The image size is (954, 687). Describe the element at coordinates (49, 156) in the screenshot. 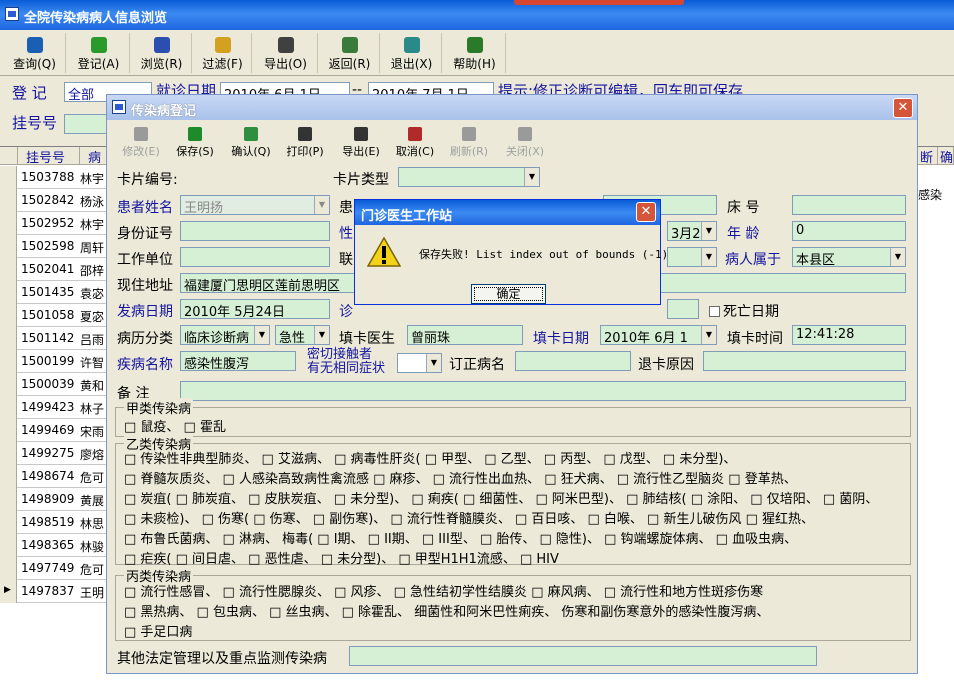

I see `grid-header-regno: 挂号号` at that location.